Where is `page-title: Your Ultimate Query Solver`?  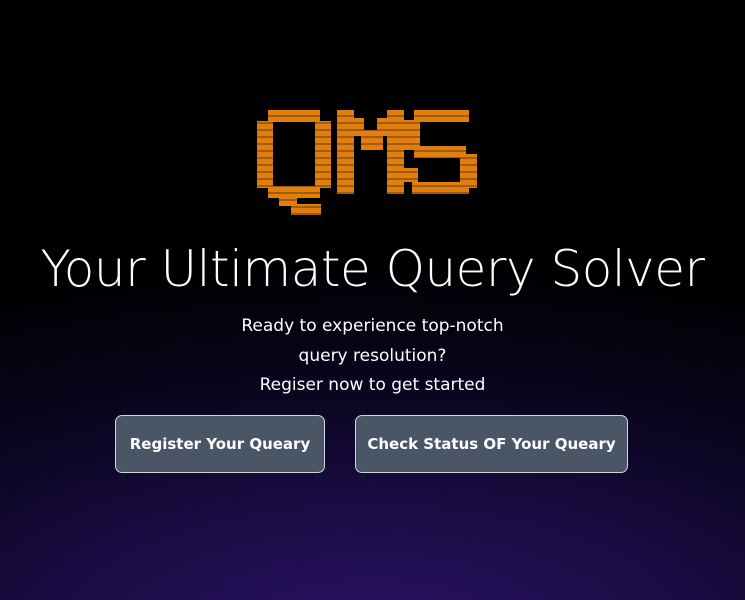 page-title: Your Ultimate Query Solver is located at coordinates (372, 269).